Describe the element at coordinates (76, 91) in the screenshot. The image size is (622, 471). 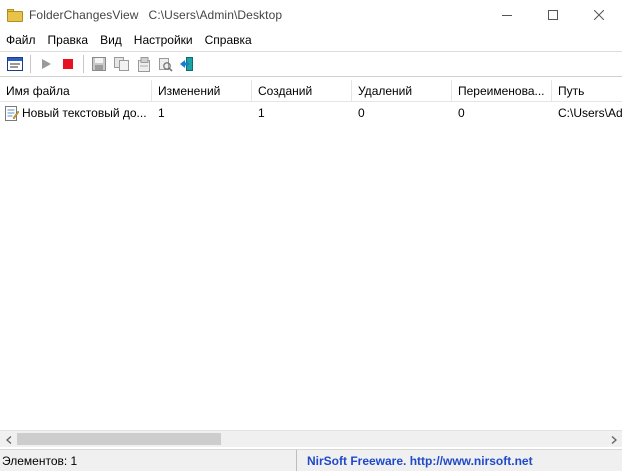
I see `column-header-filename: Имя файла` at that location.